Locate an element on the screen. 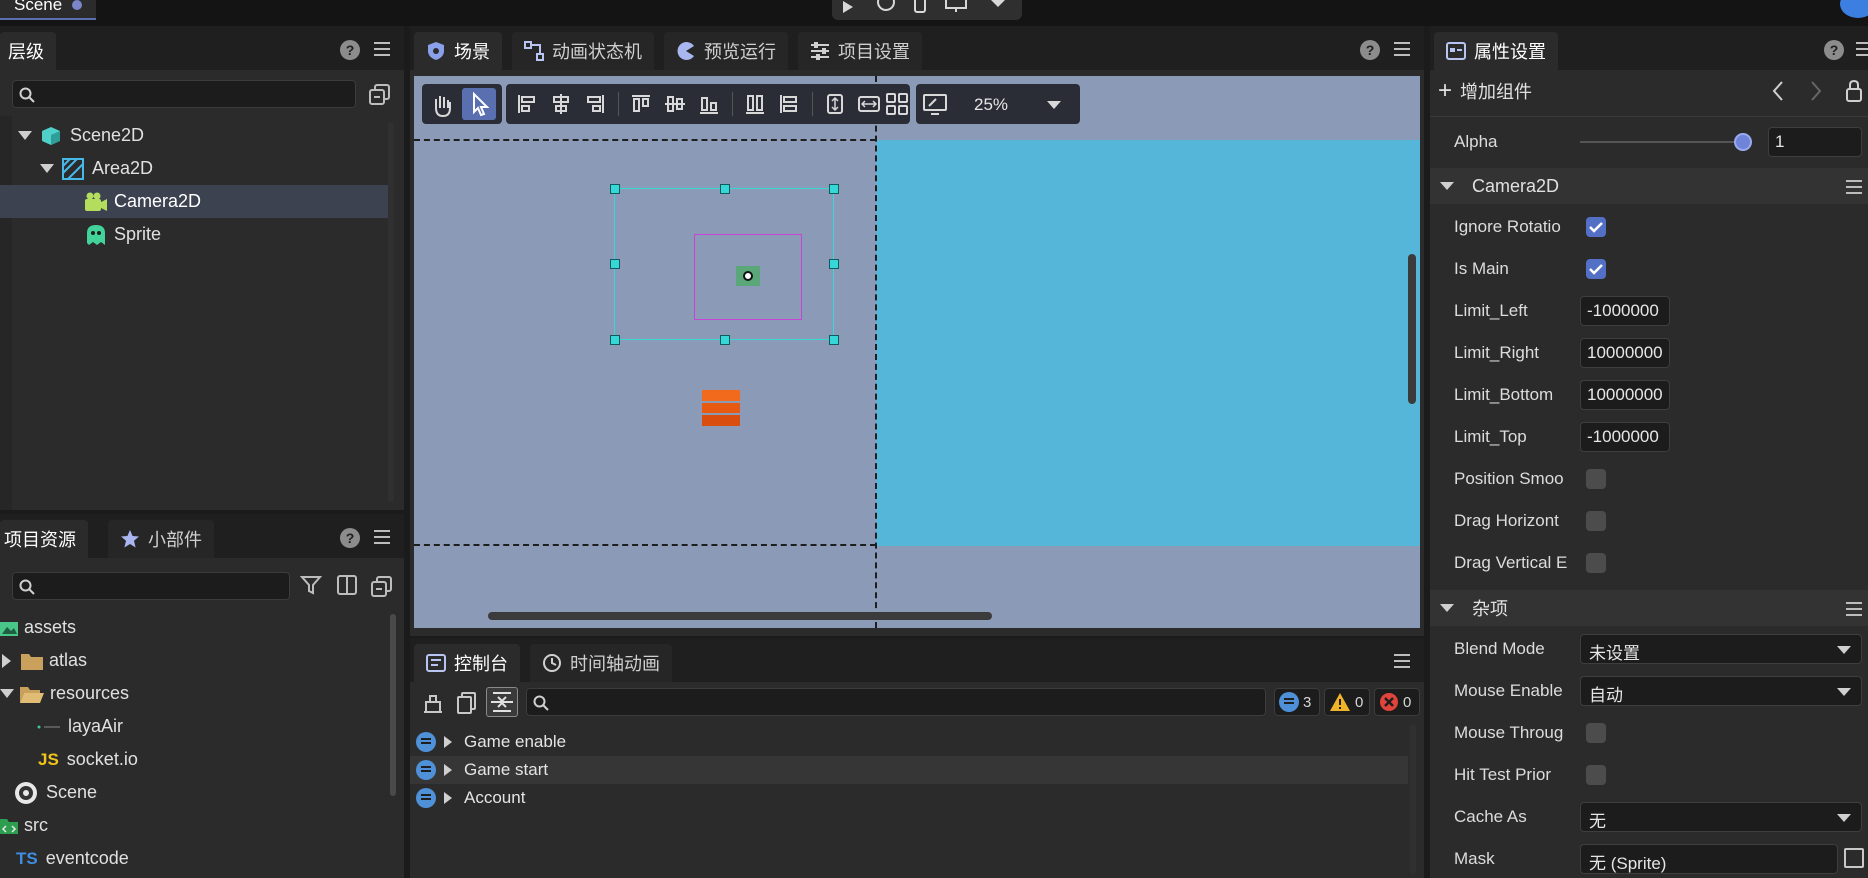 The image size is (1868, 878). mobile-icon is located at coordinates (920, 7).